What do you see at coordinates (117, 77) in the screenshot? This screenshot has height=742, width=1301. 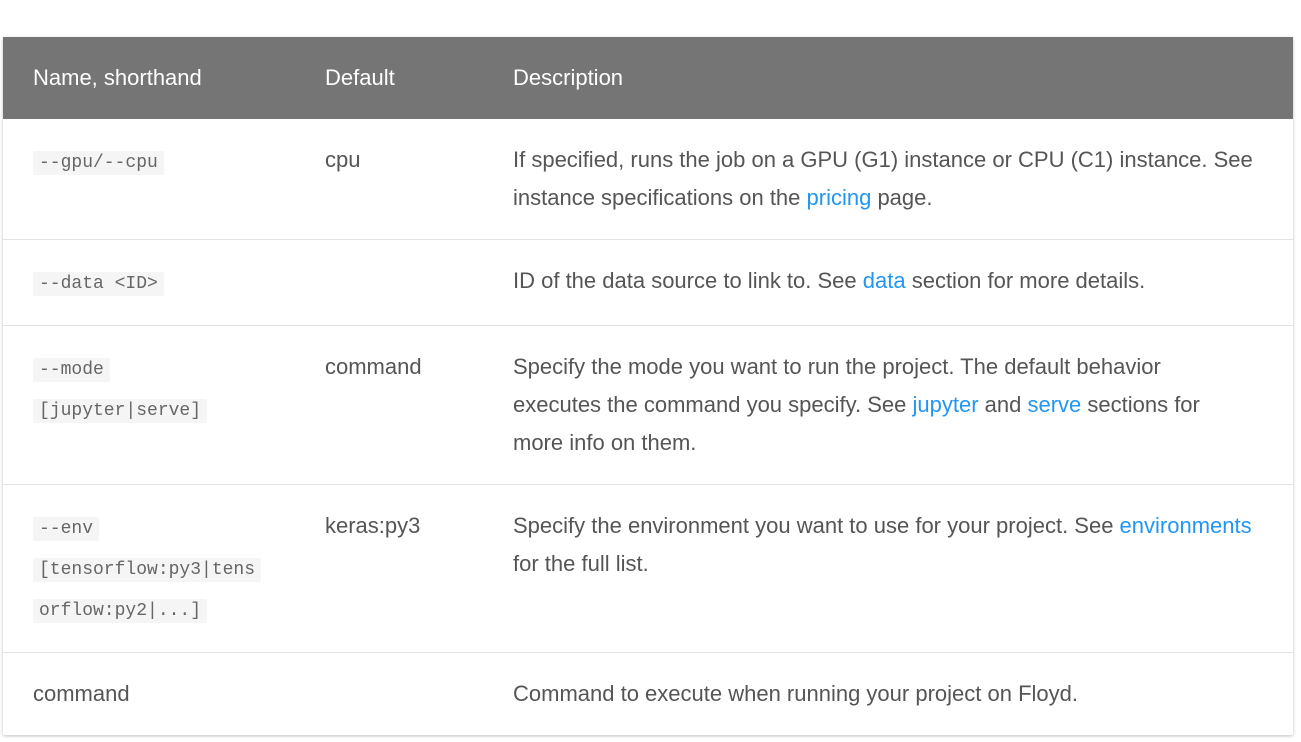 I see `header-name-shorthand: Name, shorthand` at bounding box center [117, 77].